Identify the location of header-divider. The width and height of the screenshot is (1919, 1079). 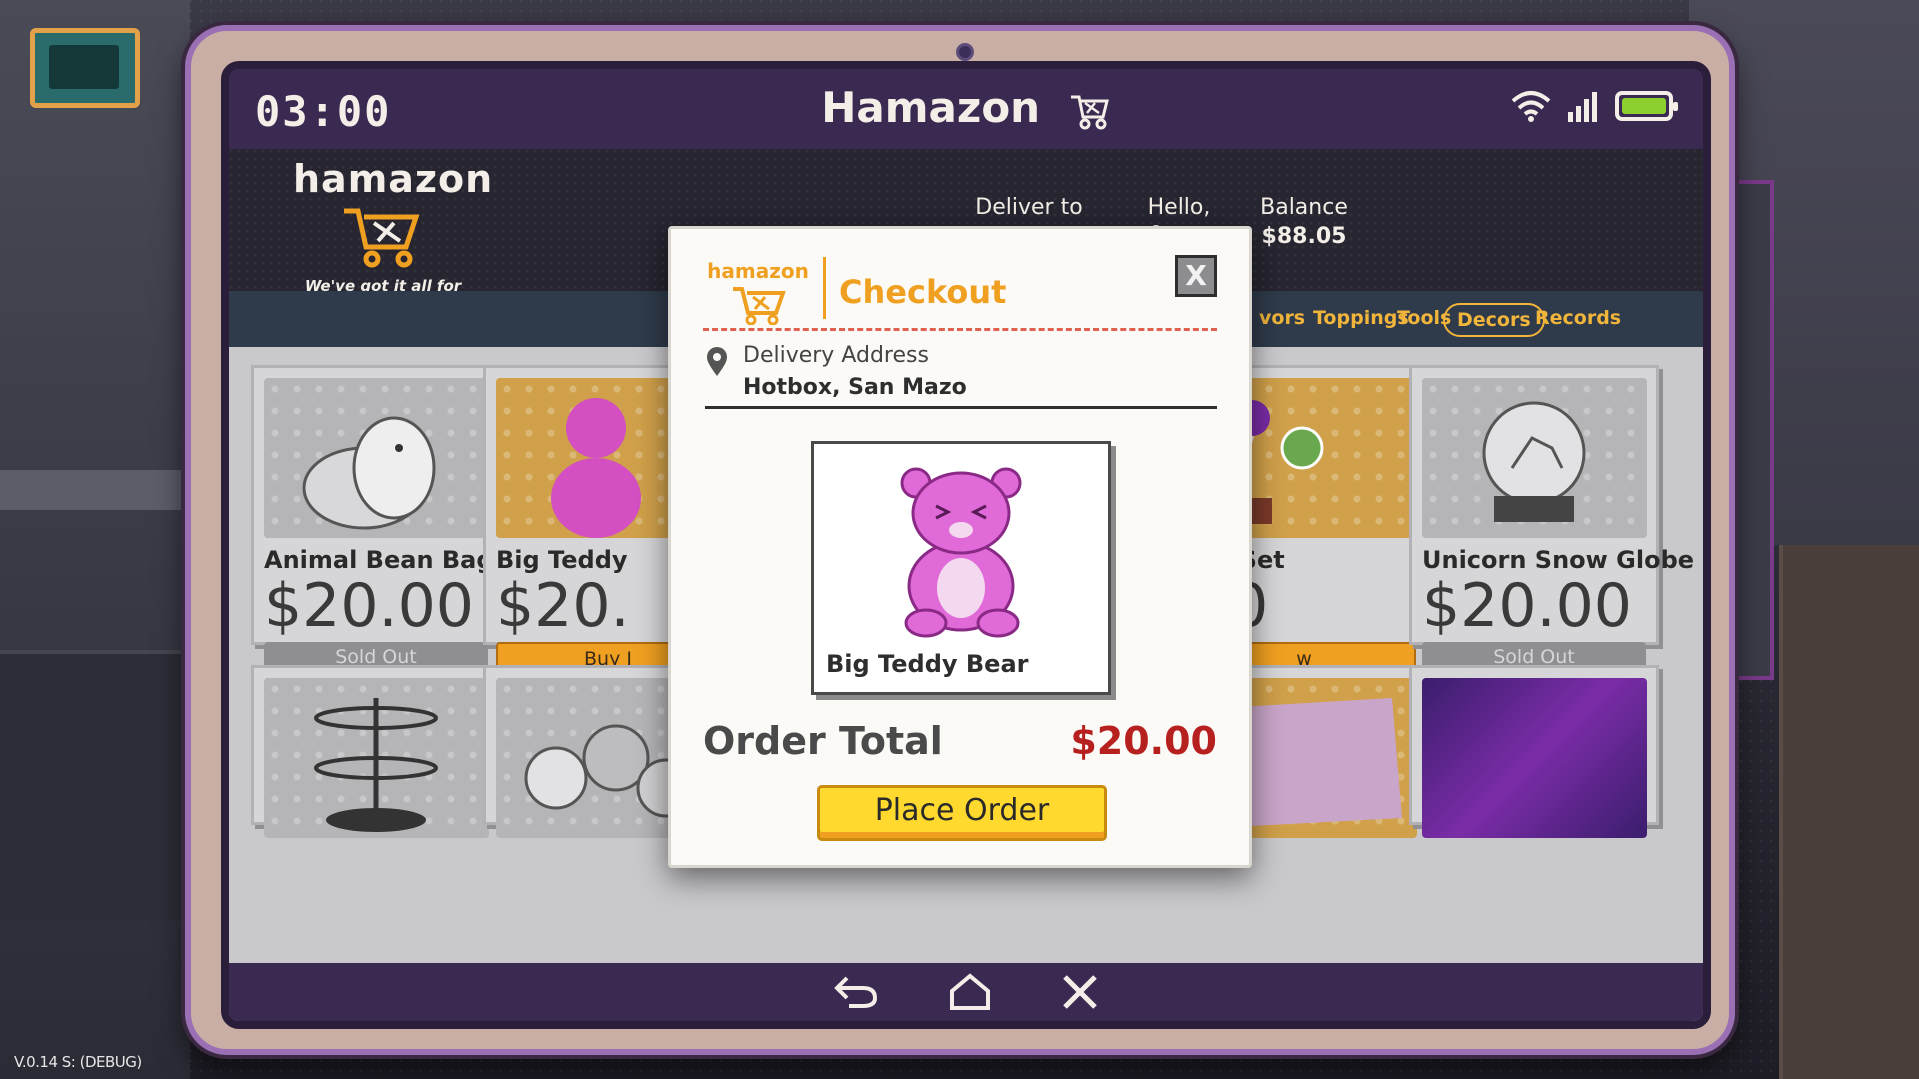
(824, 288).